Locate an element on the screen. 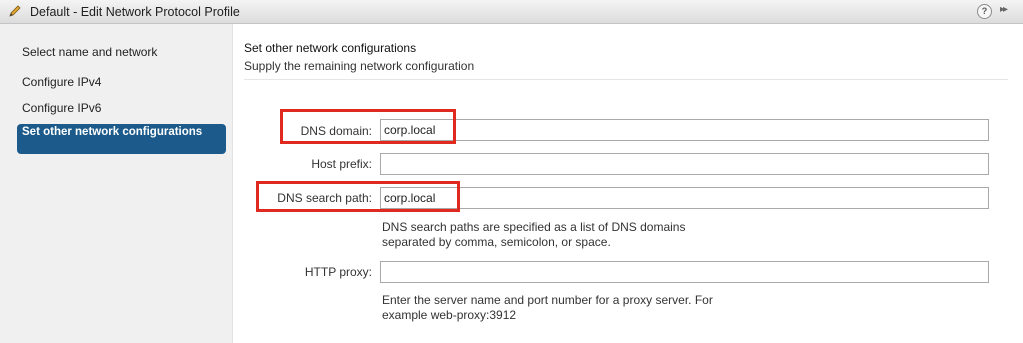 The height and width of the screenshot is (343, 1023). pencil-icon is located at coordinates (15, 11).